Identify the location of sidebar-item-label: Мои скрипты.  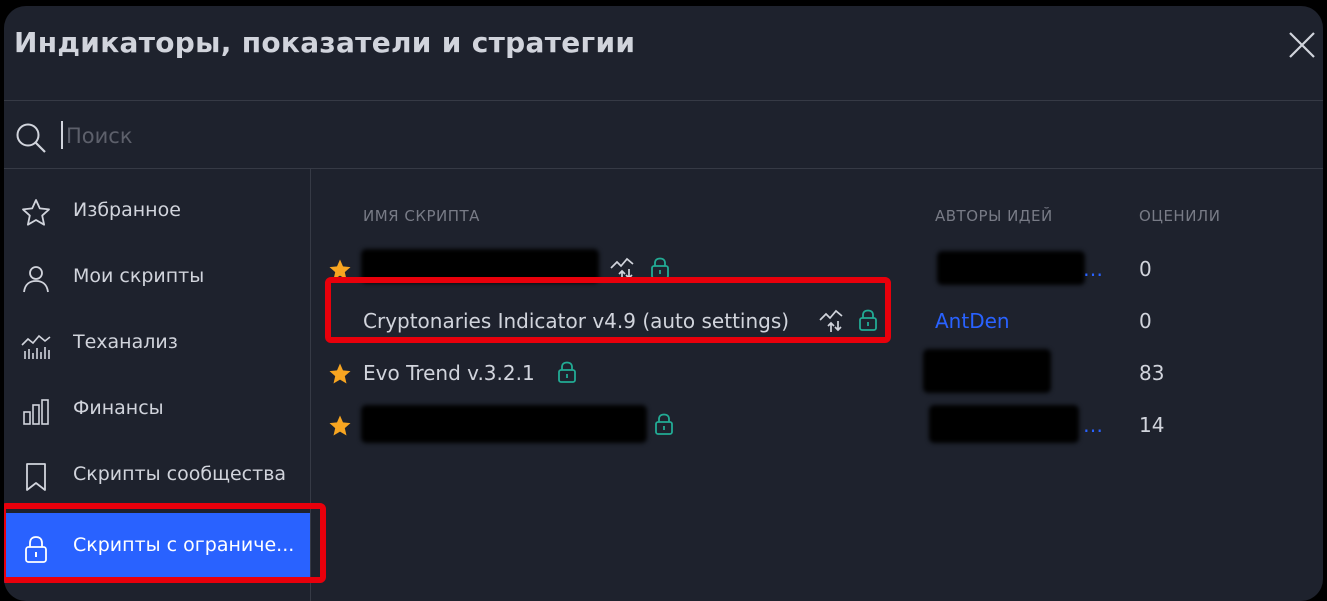
(139, 276).